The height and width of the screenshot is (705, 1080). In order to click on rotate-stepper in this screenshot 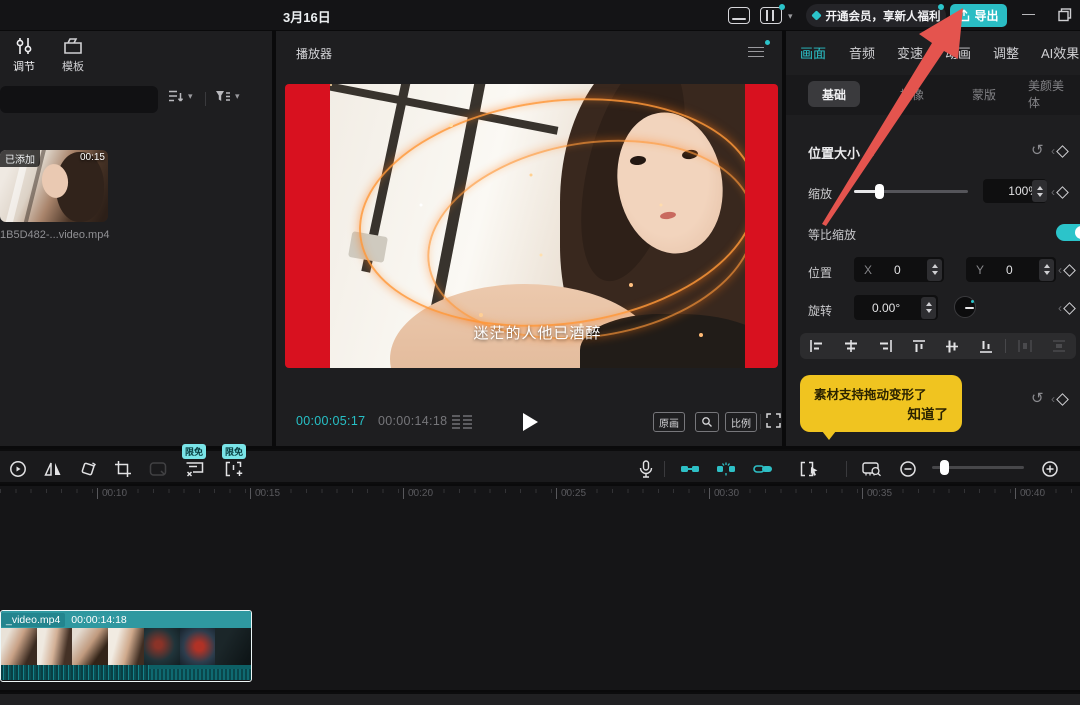, I will do `click(928, 307)`.